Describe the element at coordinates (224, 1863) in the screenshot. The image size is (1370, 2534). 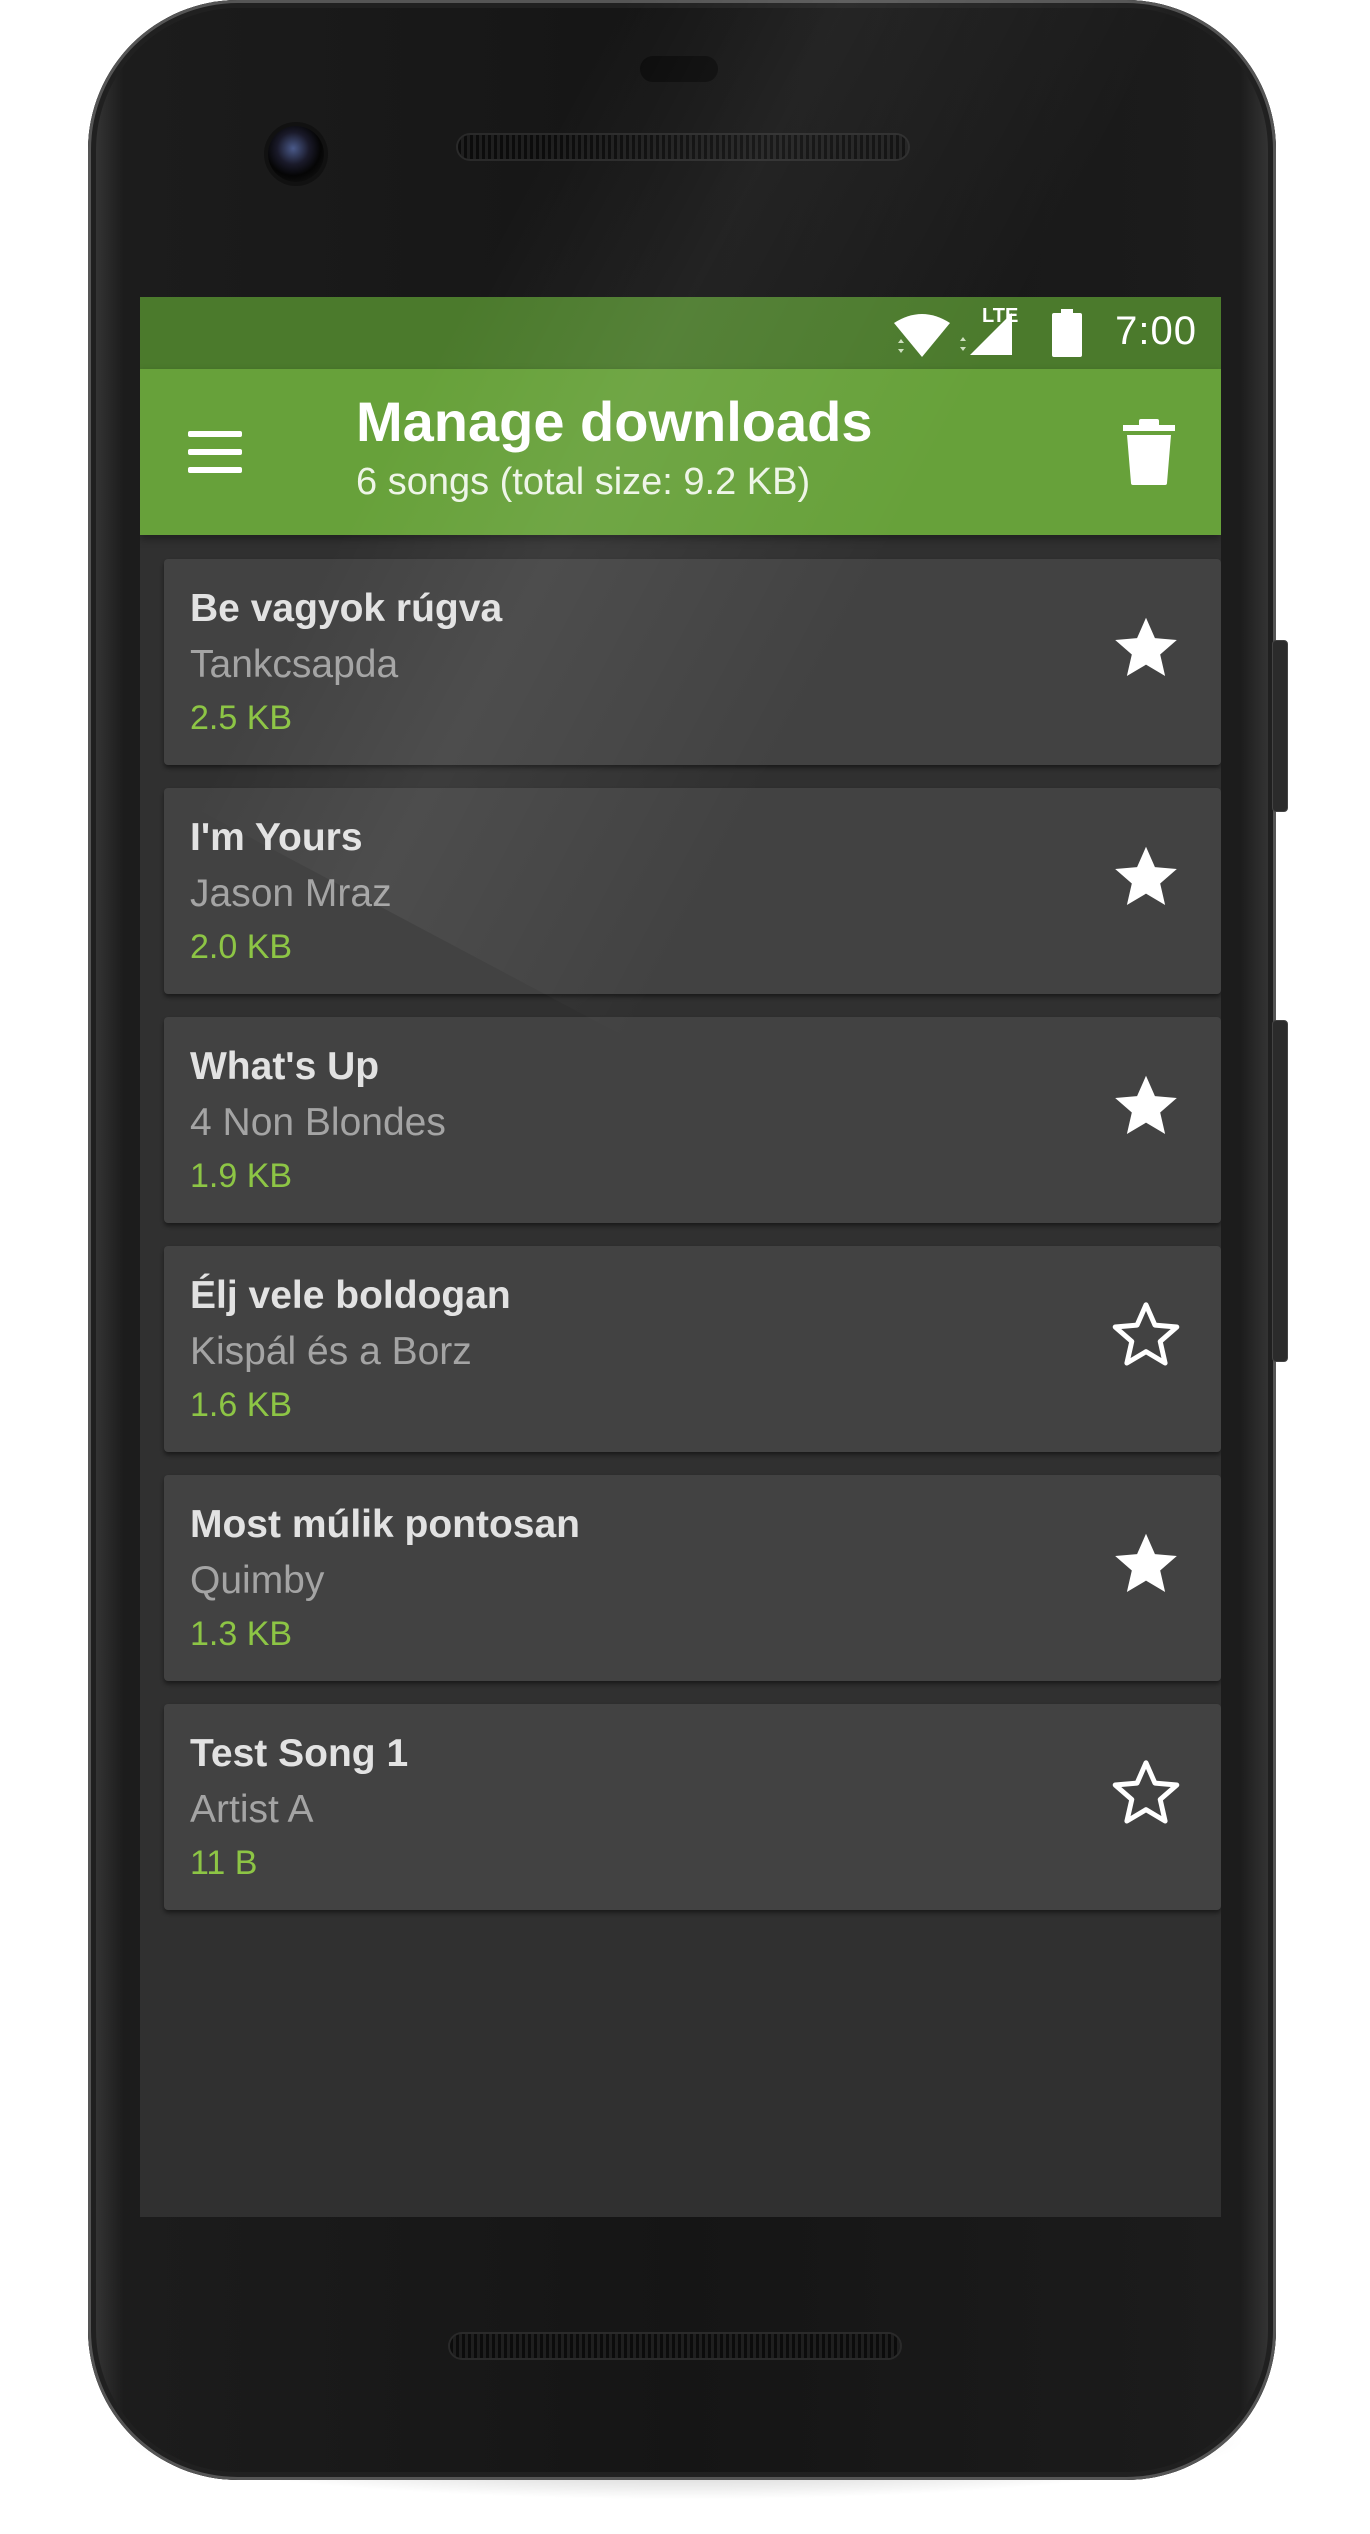
I see `song-size: 11 B` at that location.